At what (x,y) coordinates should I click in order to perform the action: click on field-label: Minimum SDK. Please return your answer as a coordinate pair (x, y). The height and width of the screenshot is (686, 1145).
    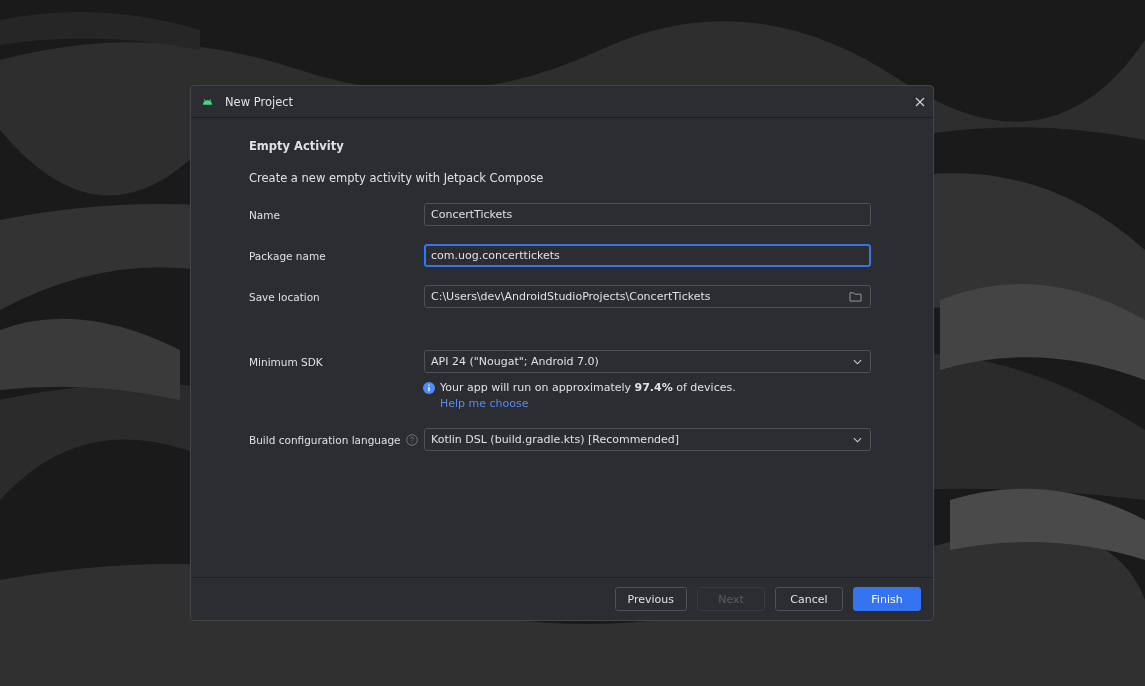
    Looking at the image, I should click on (286, 361).